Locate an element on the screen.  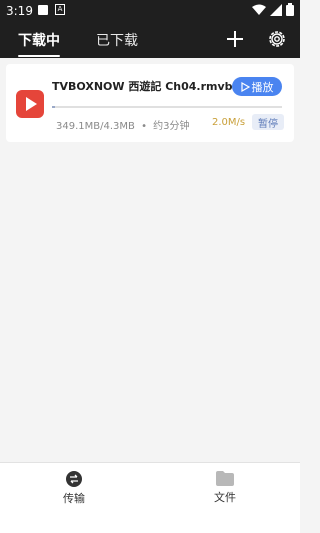
file-name: TVBOXNOW 西遊記 Ch04.rmvb is located at coordinates (142, 86).